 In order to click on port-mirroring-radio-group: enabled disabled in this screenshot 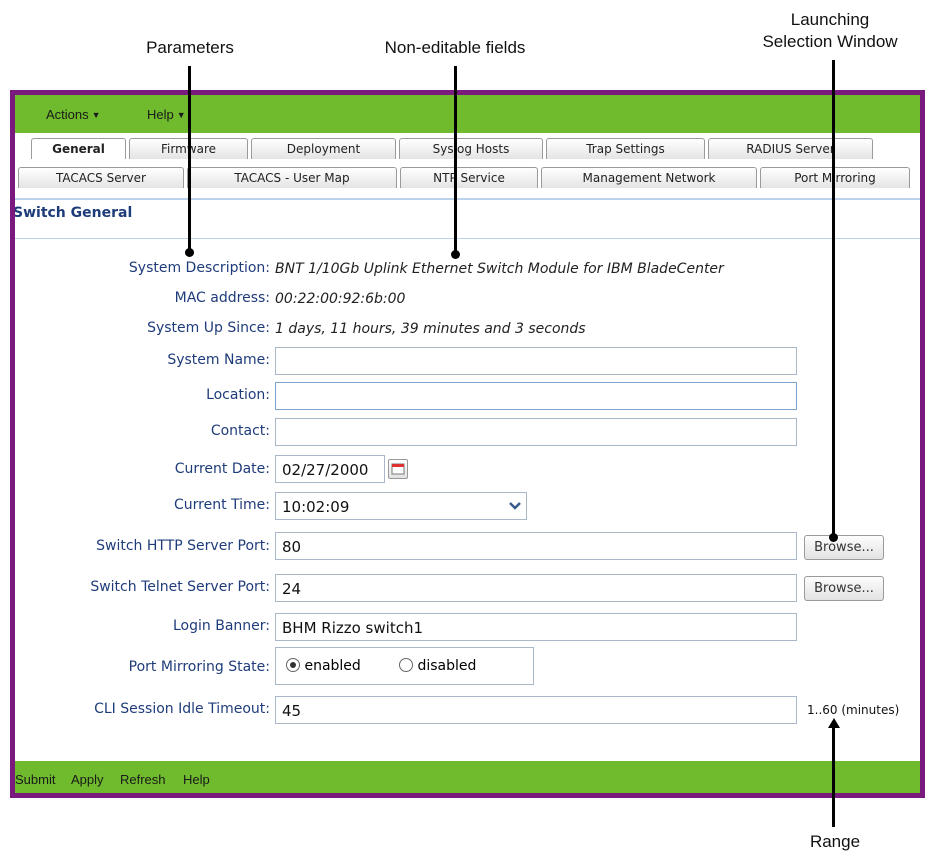, I will do `click(404, 666)`.